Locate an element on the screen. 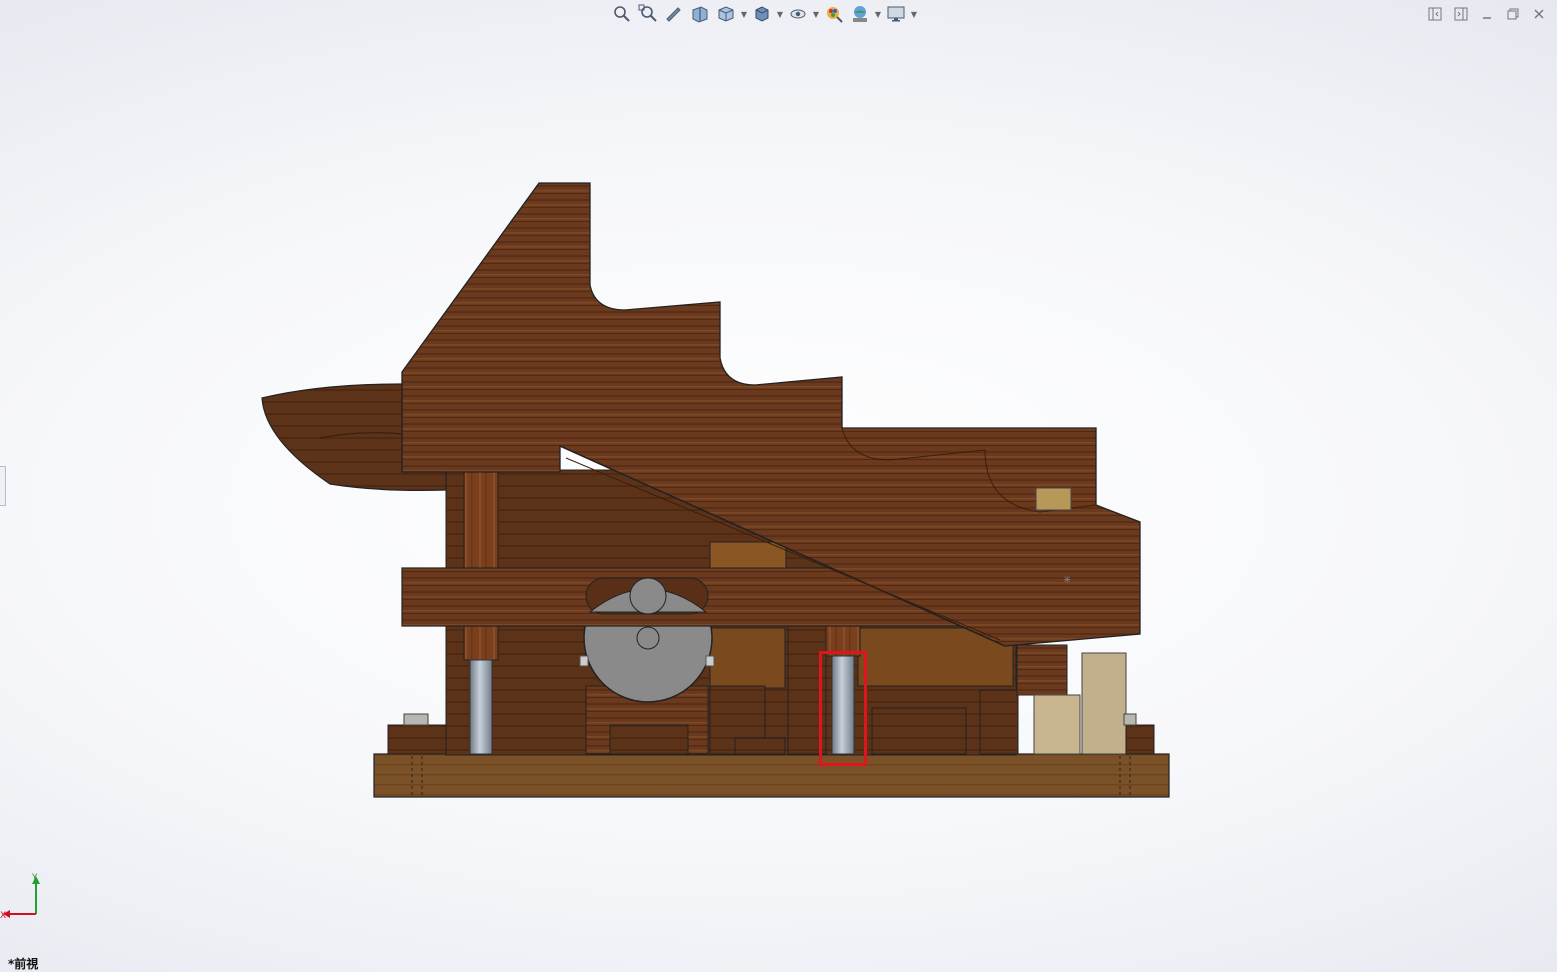 The height and width of the screenshot is (972, 1557). highlighted-guide-rod-selection is located at coordinates (843, 708).